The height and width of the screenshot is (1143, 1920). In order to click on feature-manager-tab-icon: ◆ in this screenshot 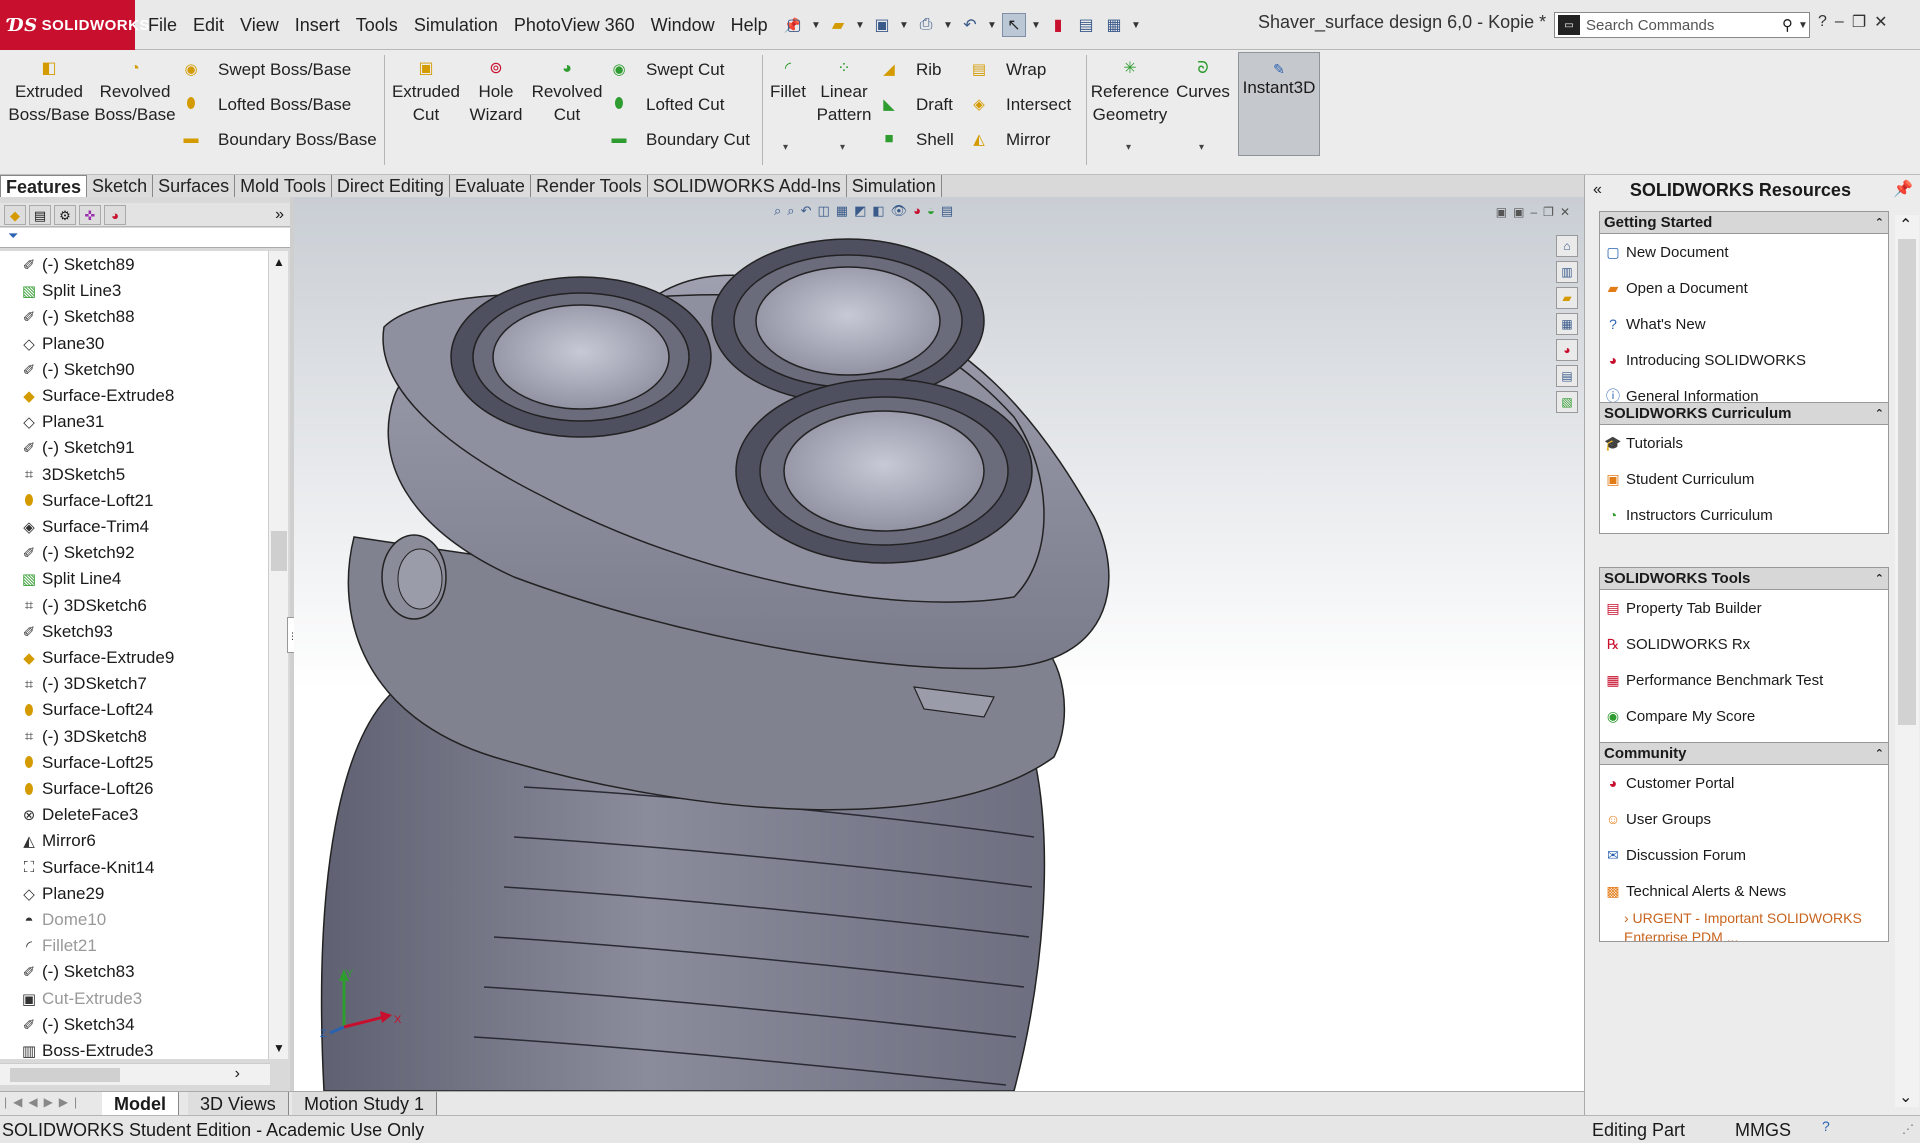, I will do `click(15, 214)`.